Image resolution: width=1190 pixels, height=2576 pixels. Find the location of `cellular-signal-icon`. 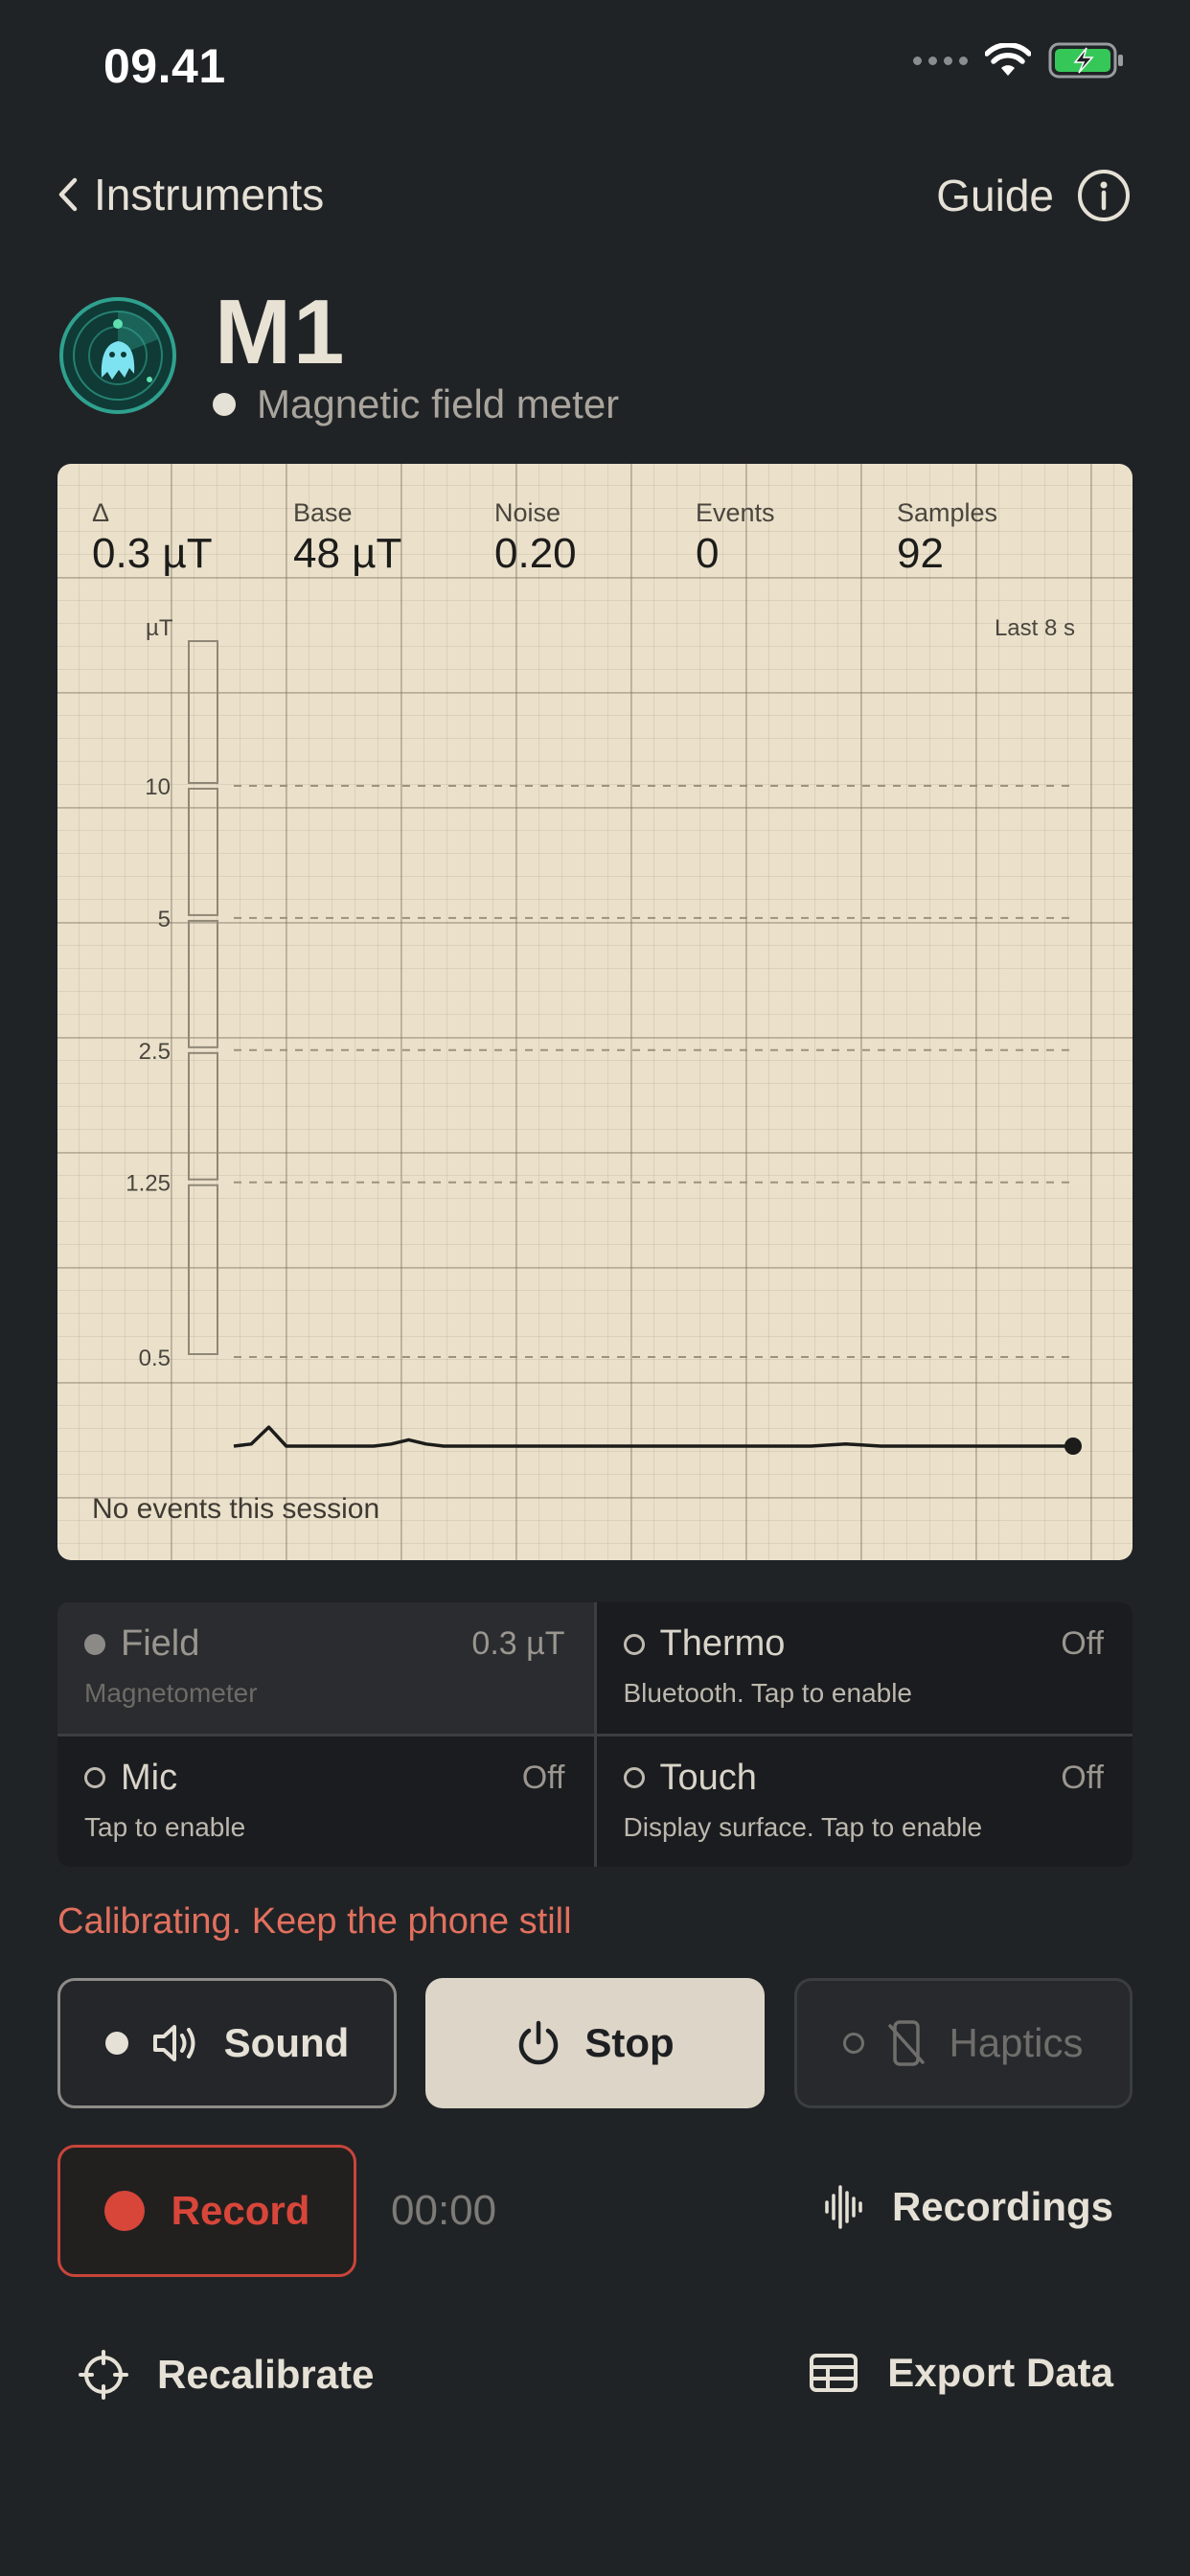

cellular-signal-icon is located at coordinates (941, 60).